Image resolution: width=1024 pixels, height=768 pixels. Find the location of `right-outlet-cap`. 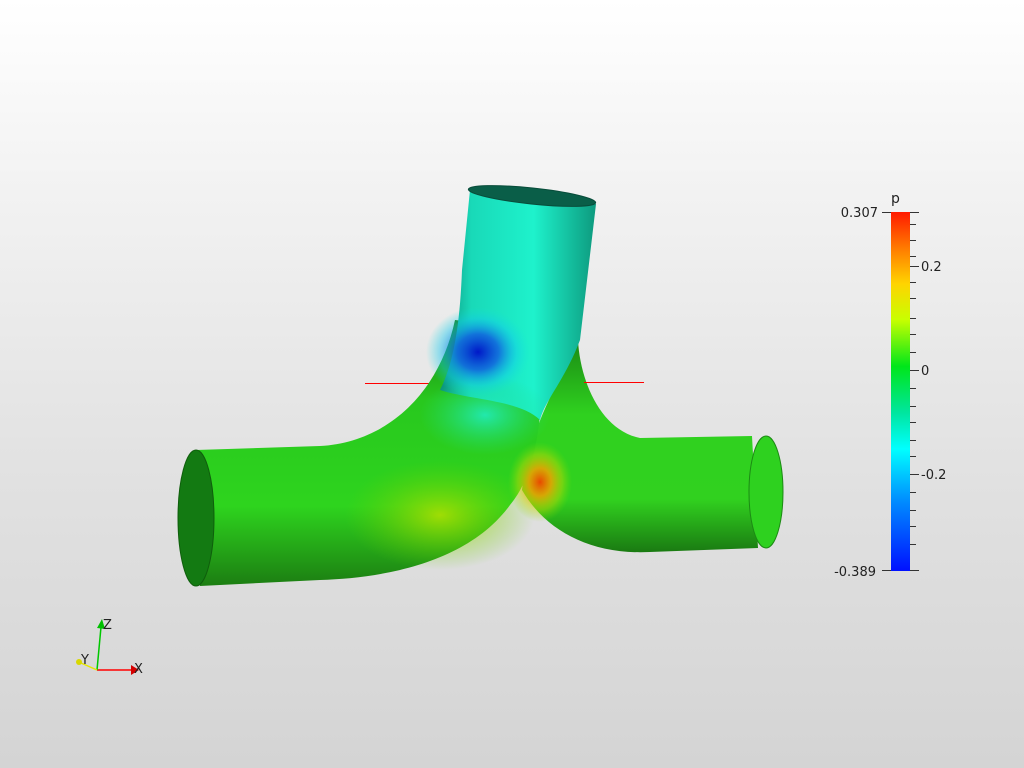

right-outlet-cap is located at coordinates (766, 492).